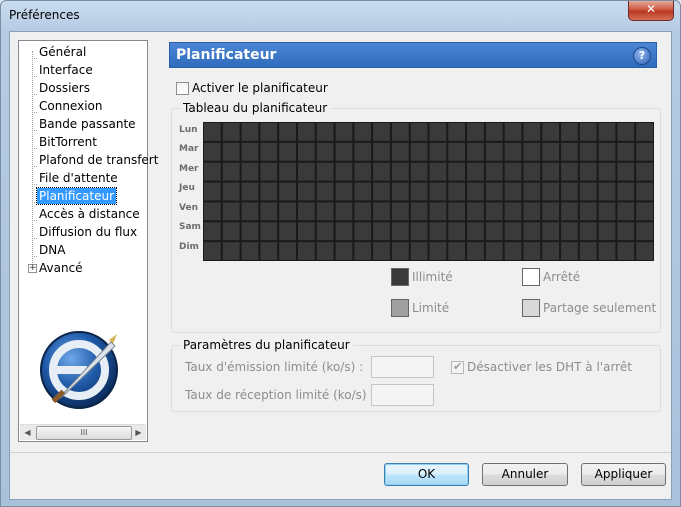 The width and height of the screenshot is (681, 507). Describe the element at coordinates (260, 88) in the screenshot. I see `enable-scheduler-label: Activer le planificateur` at that location.